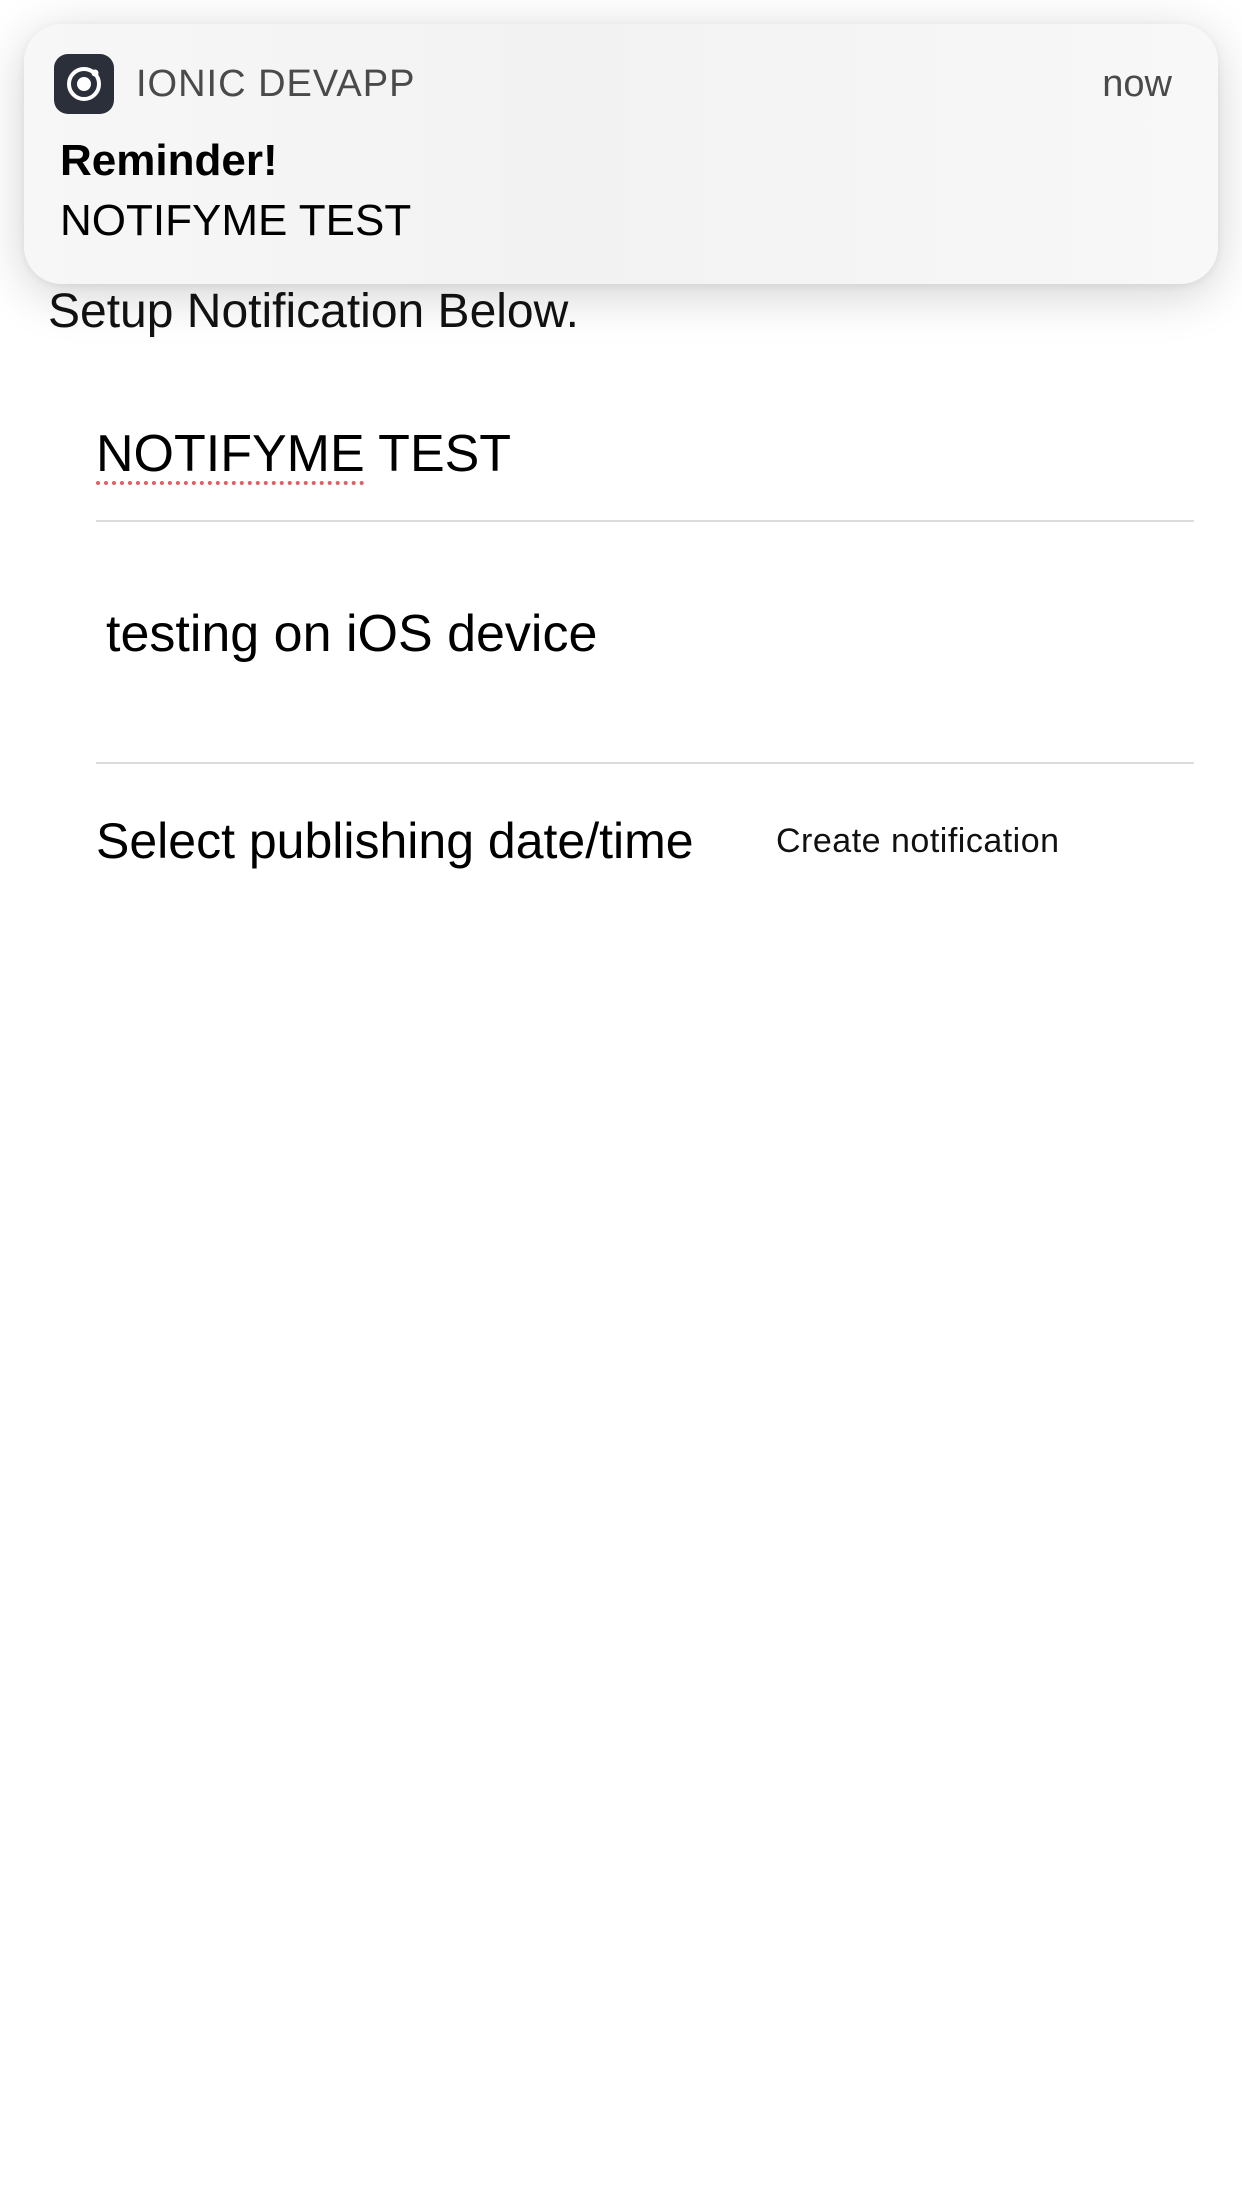 This screenshot has height=2208, width=1242. I want to click on notification-banner: IONIC DEVAPP now Reminder! NOTIFYME TEST, so click(621, 154).